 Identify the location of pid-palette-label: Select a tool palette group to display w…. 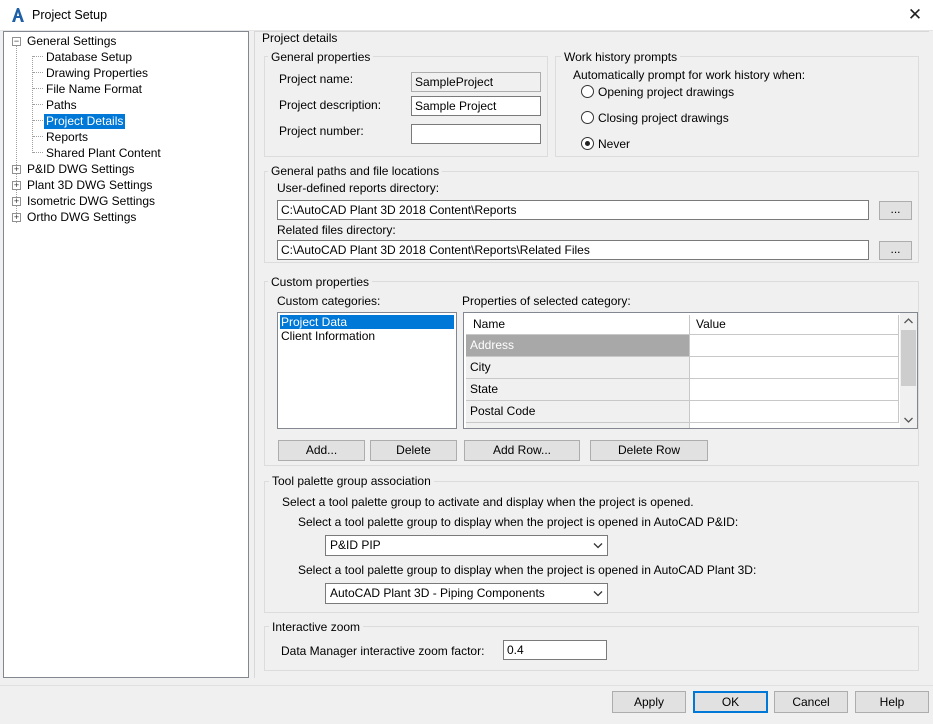
(518, 522).